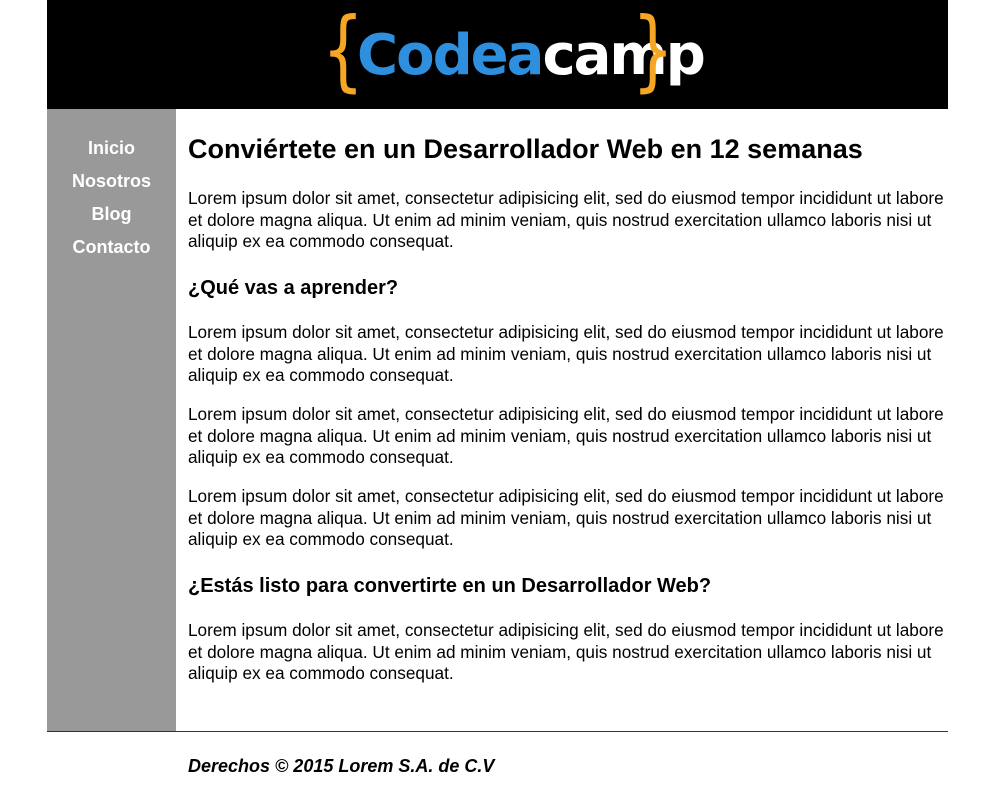  What do you see at coordinates (111, 214) in the screenshot?
I see `nav-item-blog: Blog` at bounding box center [111, 214].